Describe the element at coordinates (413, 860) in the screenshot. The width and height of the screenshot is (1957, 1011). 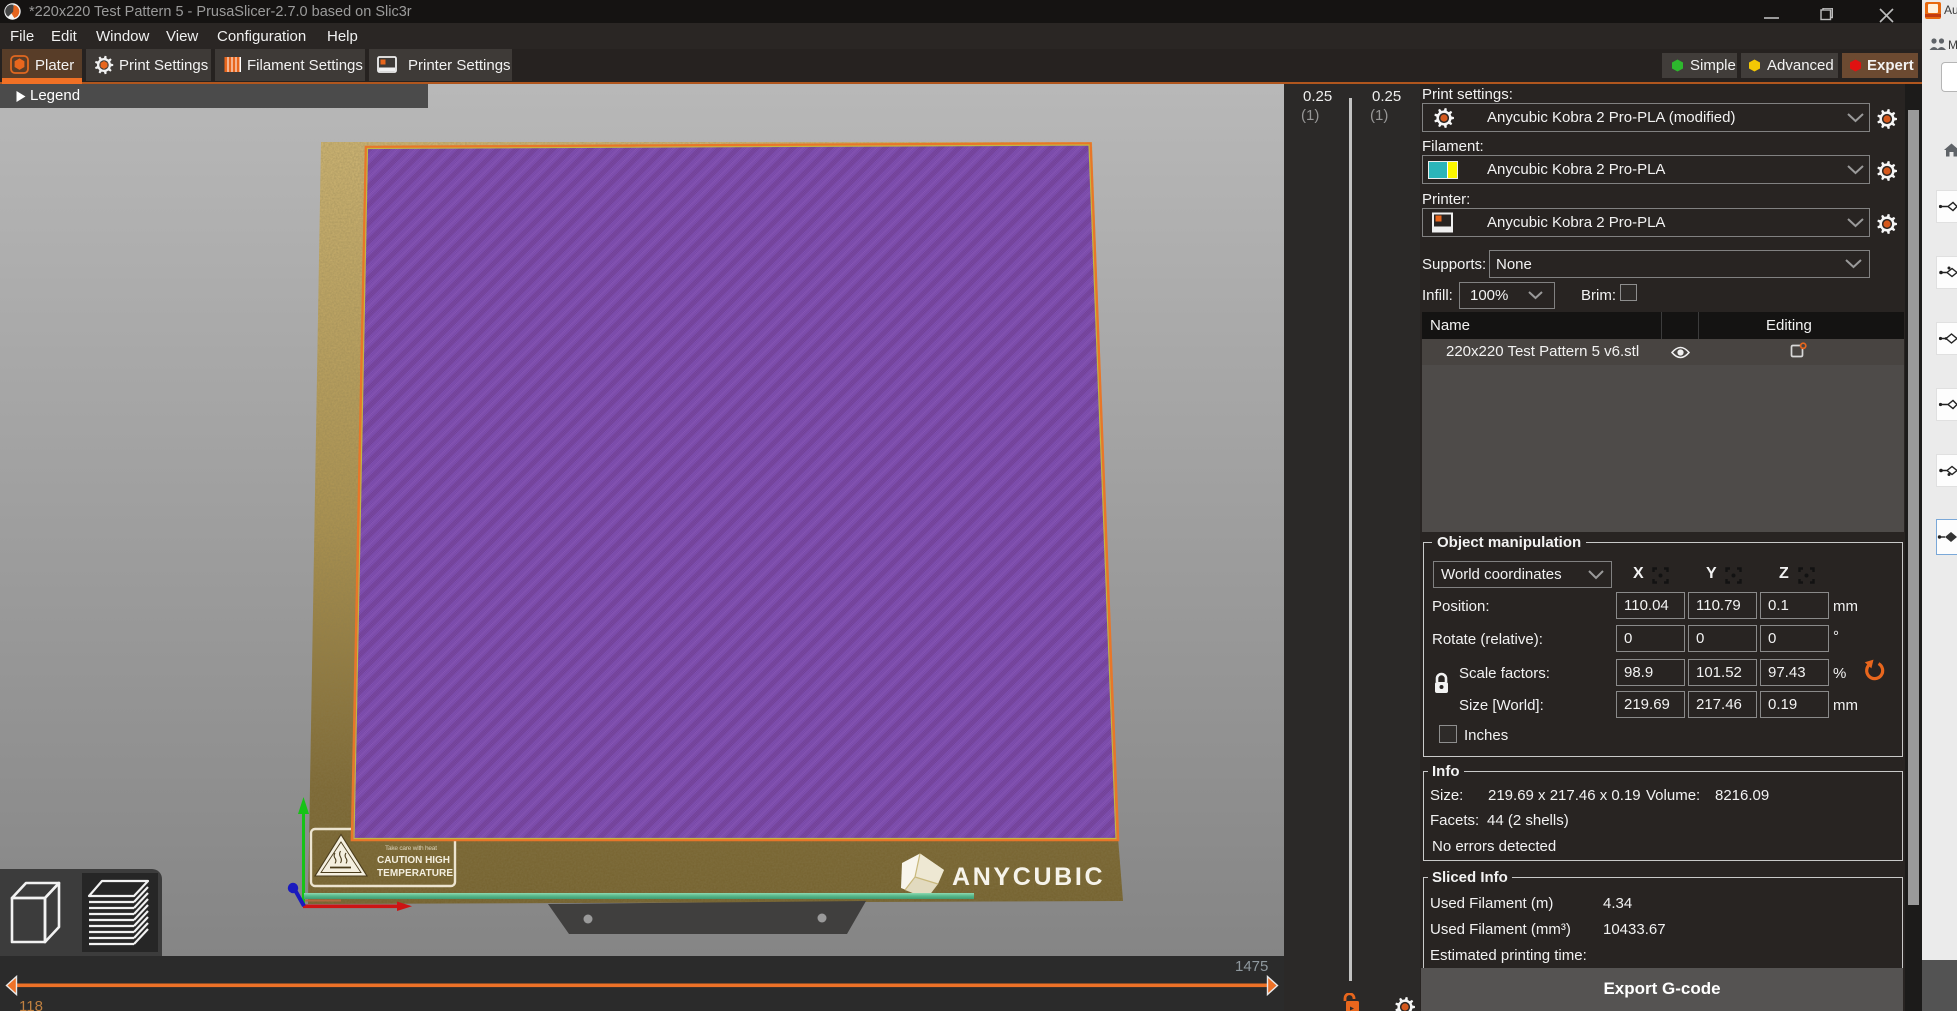
I see `svg-text: CAUTION HIGH` at that location.